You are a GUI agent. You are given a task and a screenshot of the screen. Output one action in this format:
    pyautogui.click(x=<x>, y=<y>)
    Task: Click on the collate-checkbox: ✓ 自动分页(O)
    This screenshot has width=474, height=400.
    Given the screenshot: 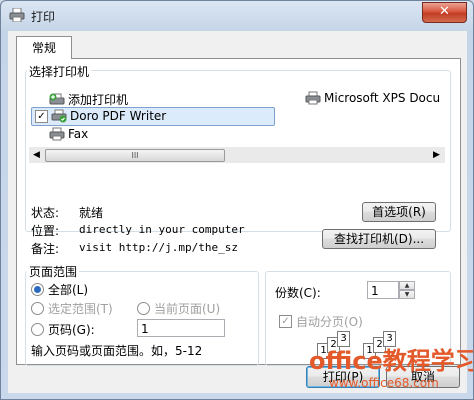 What is the action you would take?
    pyautogui.click(x=321, y=321)
    